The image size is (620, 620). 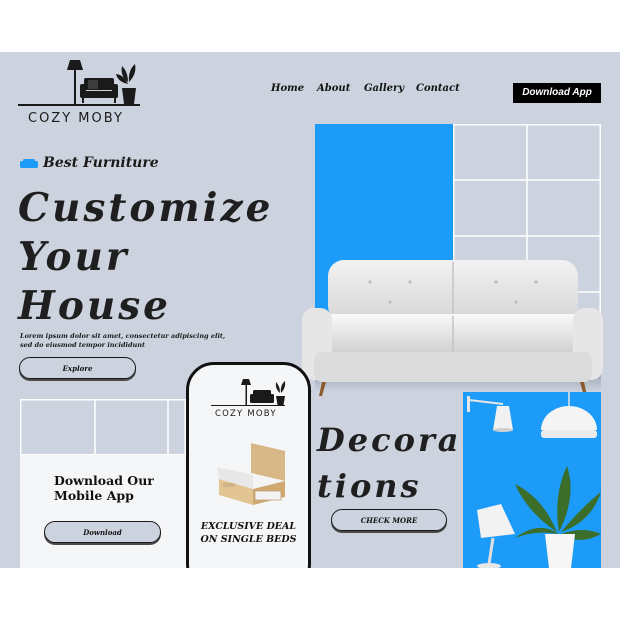 What do you see at coordinates (103, 511) in the screenshot?
I see `download-app-card: Download Our Mobile App Download` at bounding box center [103, 511].